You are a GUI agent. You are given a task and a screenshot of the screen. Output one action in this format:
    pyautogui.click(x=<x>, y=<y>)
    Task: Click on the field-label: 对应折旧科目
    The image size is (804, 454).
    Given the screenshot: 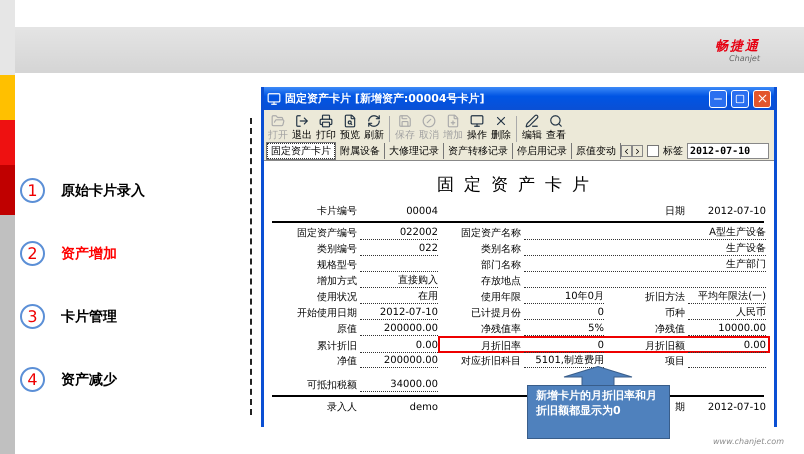 What is the action you would take?
    pyautogui.click(x=491, y=361)
    